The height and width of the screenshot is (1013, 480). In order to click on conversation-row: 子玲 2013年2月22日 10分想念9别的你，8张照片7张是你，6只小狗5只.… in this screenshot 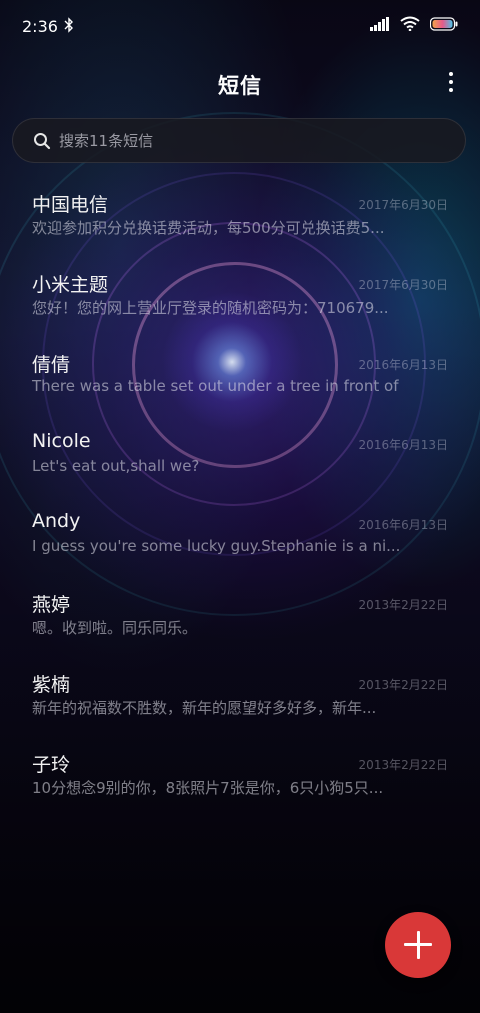, I will do `click(240, 780)`.